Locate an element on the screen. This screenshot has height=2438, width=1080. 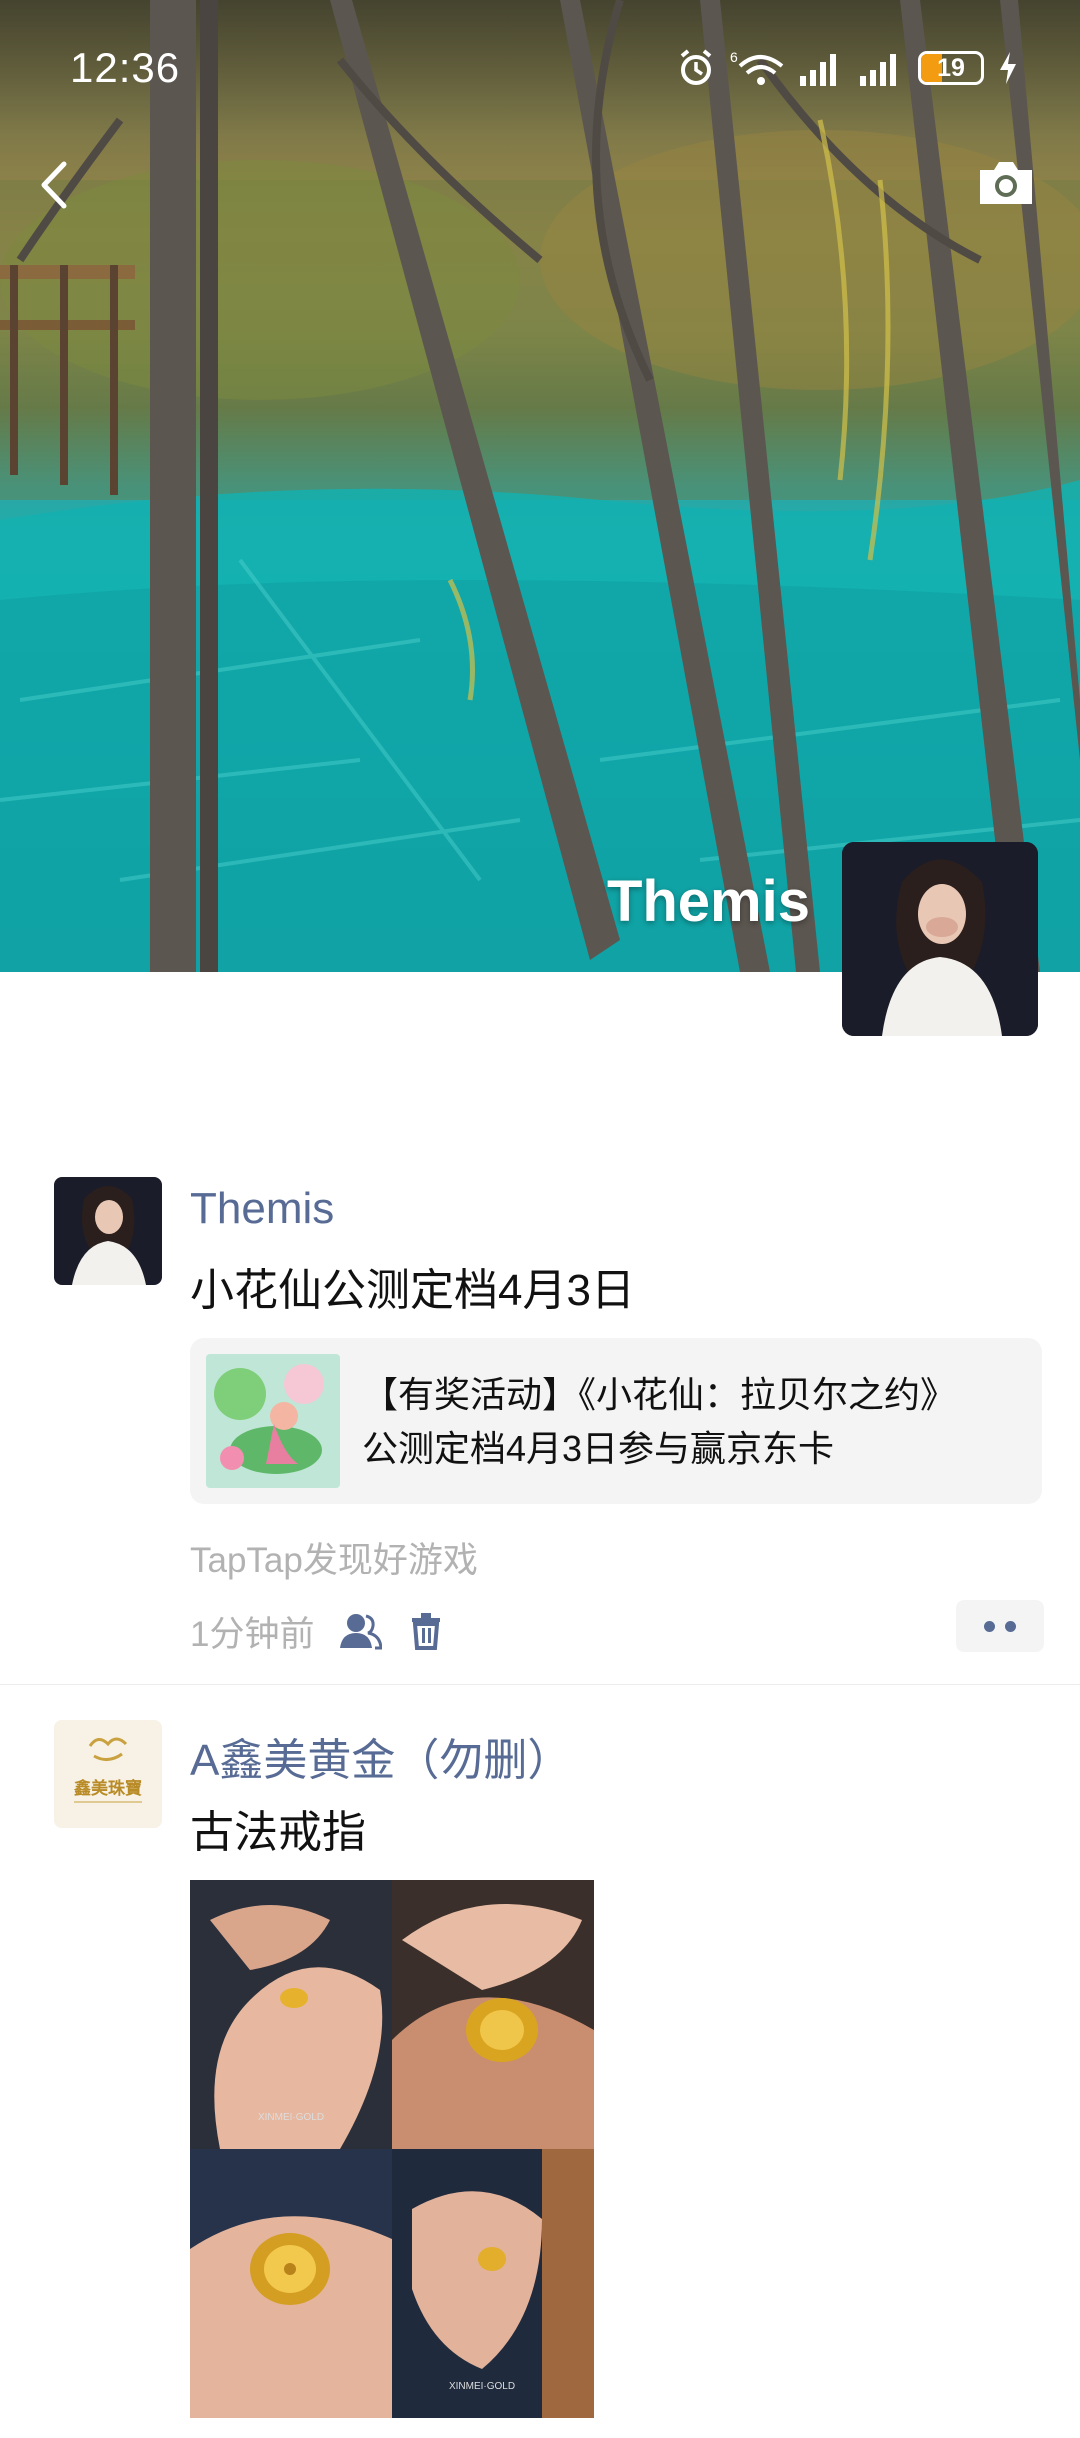
back-button is located at coordinates (55, 185).